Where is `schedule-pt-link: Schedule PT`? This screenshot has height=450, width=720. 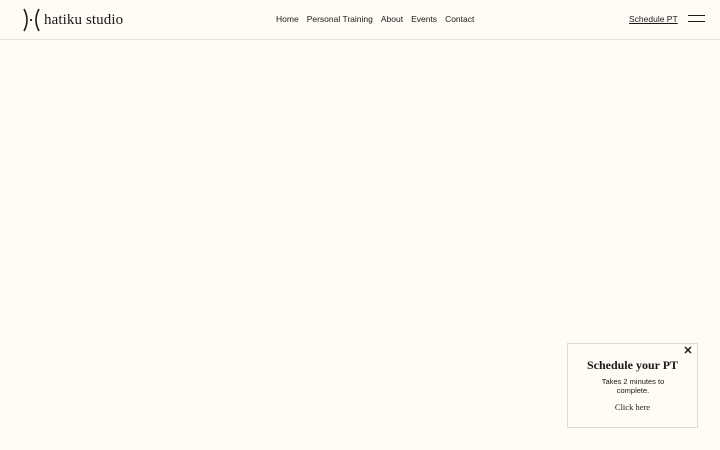 schedule-pt-link: Schedule PT is located at coordinates (653, 19).